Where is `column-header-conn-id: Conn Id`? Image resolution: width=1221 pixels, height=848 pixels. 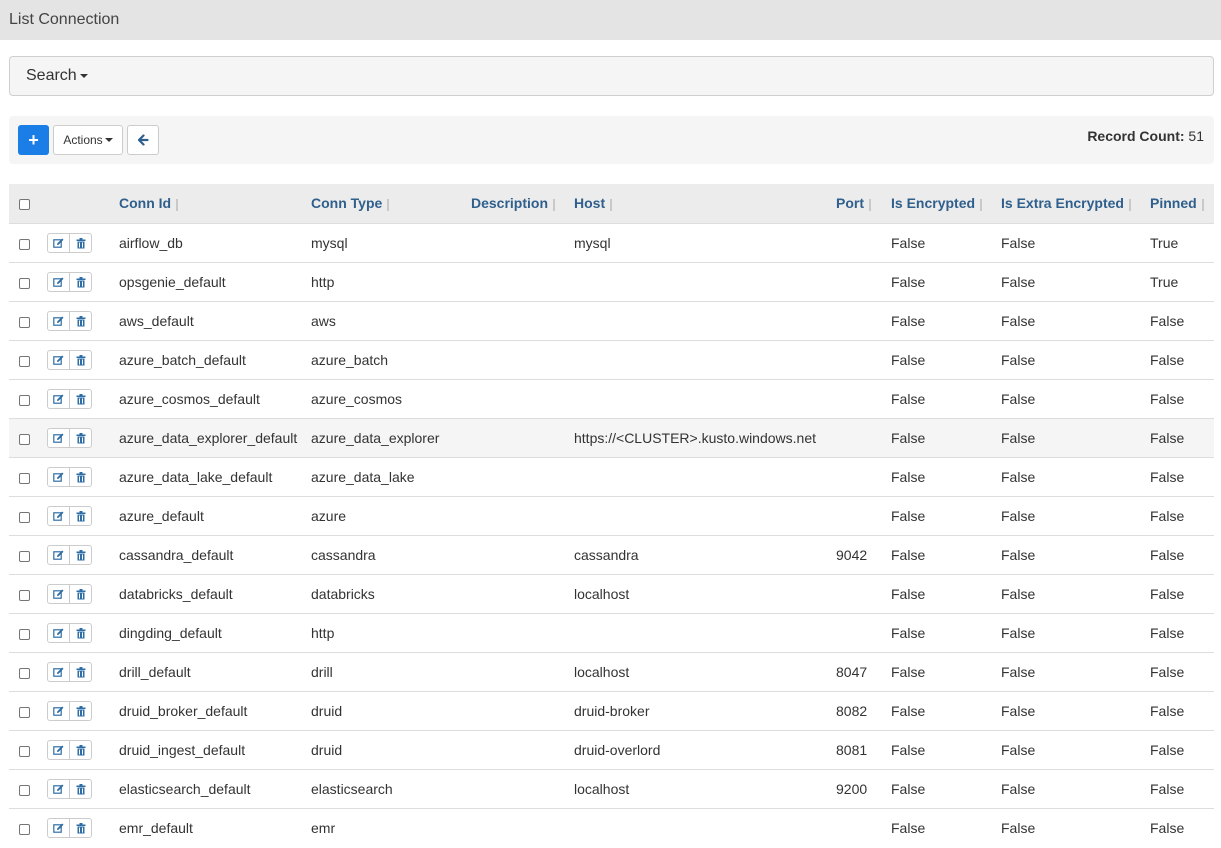 column-header-conn-id: Conn Id is located at coordinates (215, 204).